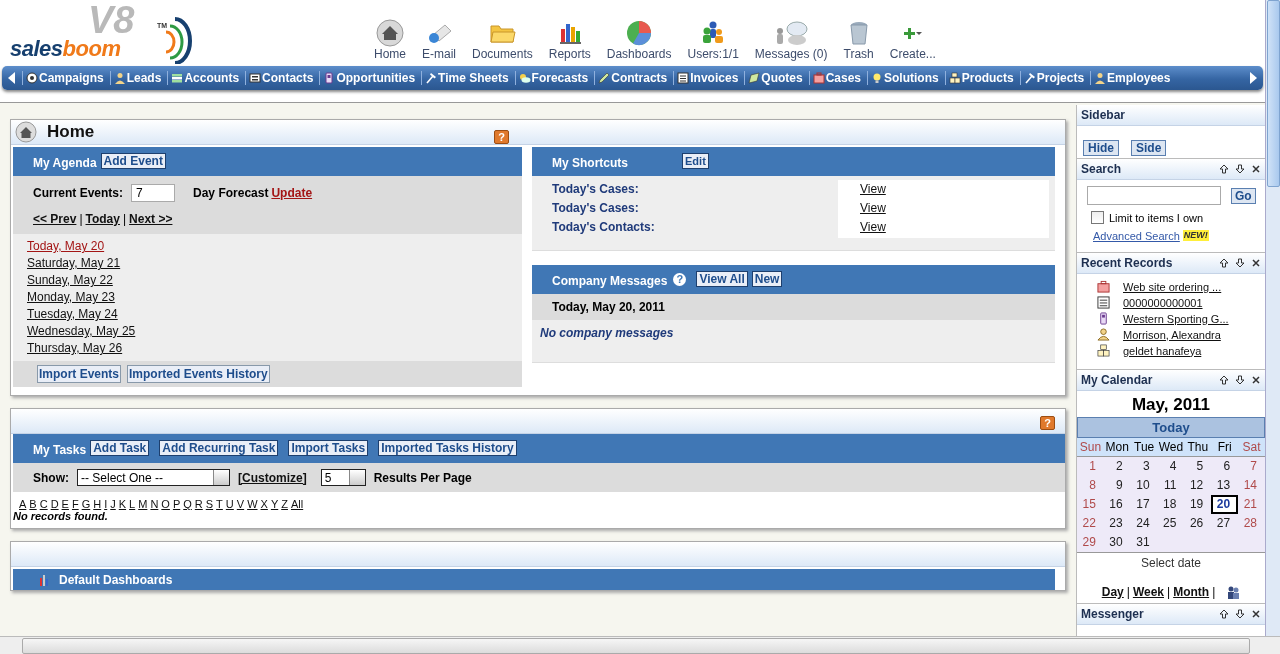 This screenshot has height=654, width=1280. Describe the element at coordinates (722, 279) in the screenshot. I see `message-button: View All` at that location.